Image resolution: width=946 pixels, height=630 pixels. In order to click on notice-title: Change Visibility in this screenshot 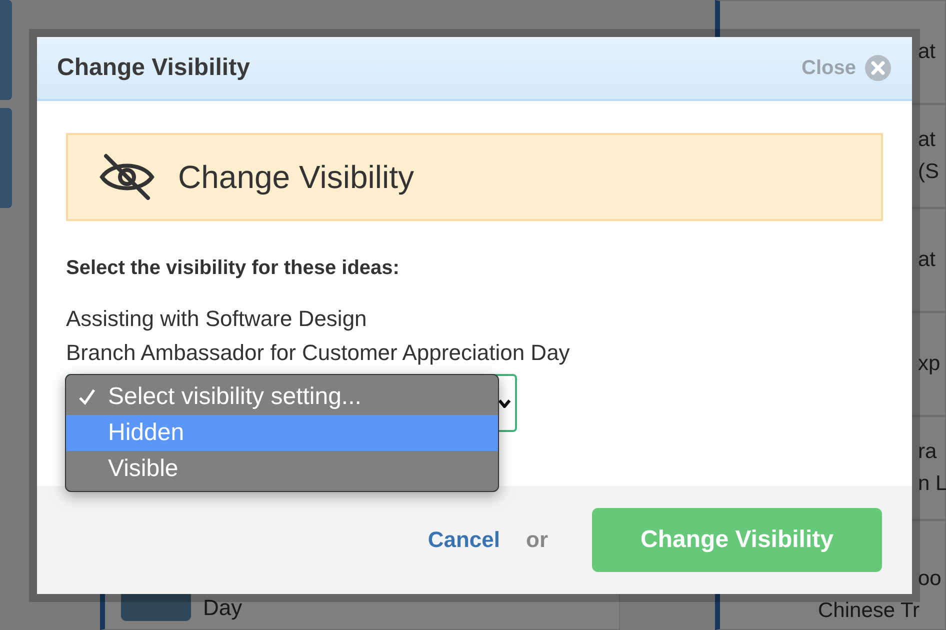, I will do `click(296, 177)`.